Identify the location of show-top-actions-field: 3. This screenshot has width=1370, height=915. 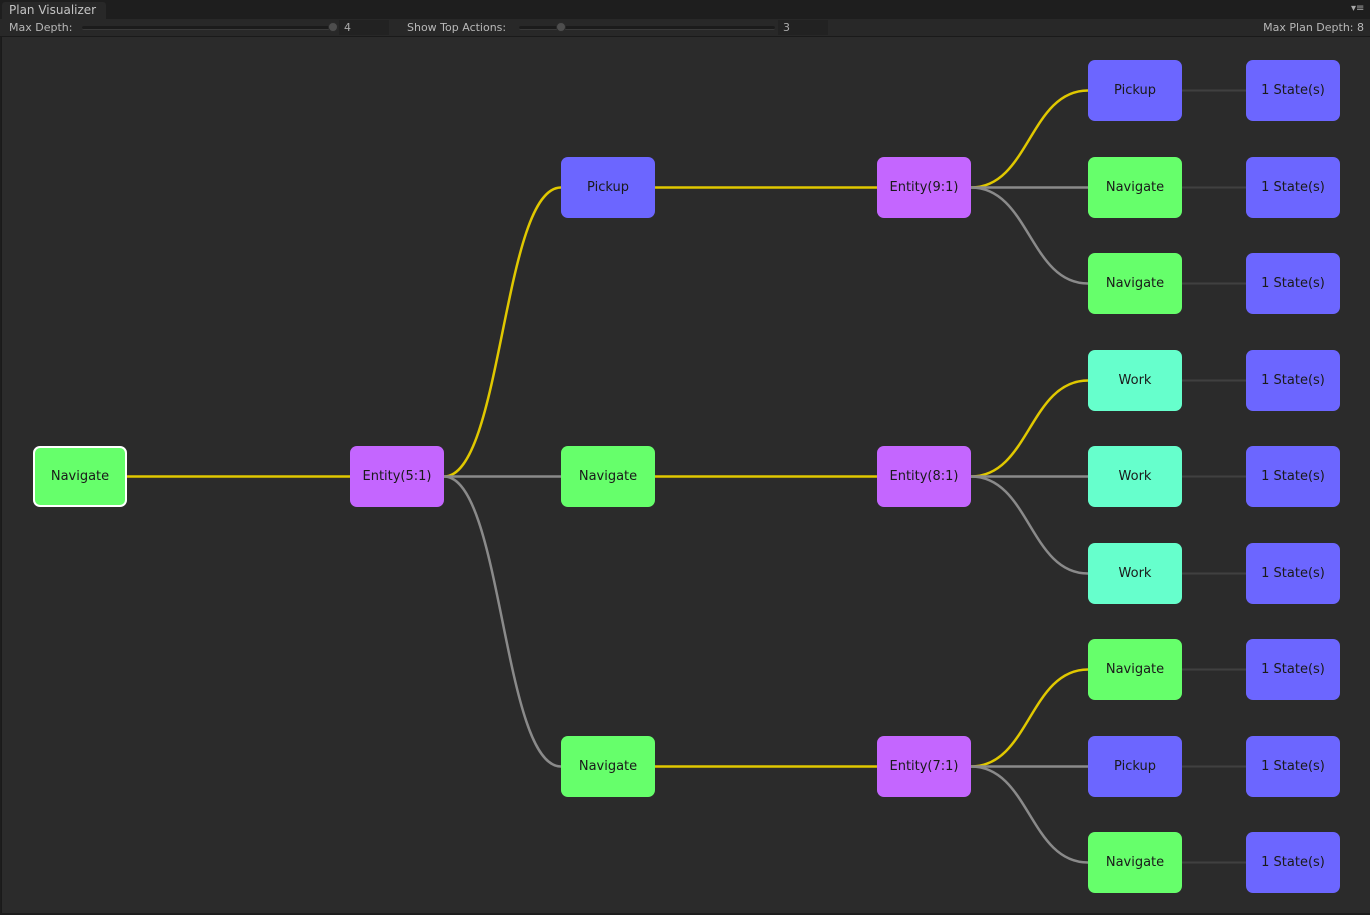
(803, 27).